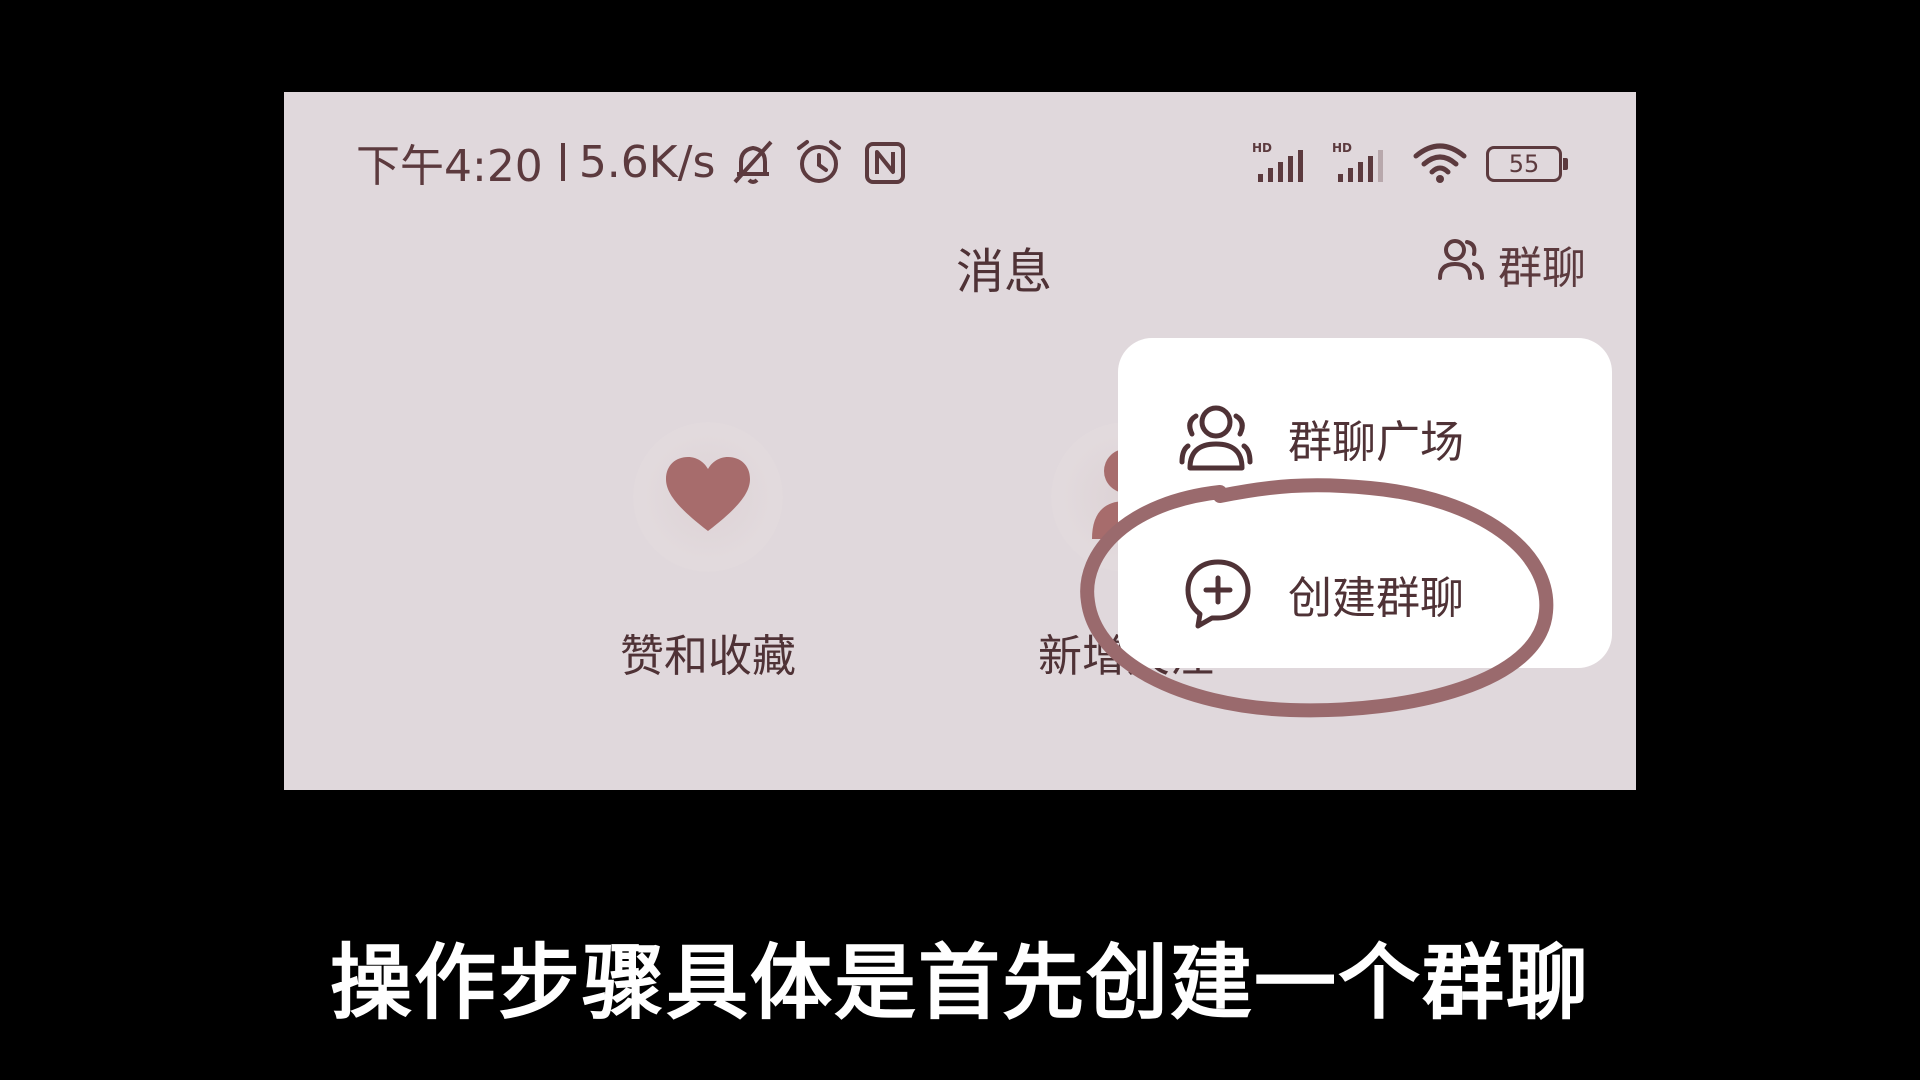 The width and height of the screenshot is (1920, 1080). I want to click on shortcut-label: 赞和收藏, so click(708, 656).